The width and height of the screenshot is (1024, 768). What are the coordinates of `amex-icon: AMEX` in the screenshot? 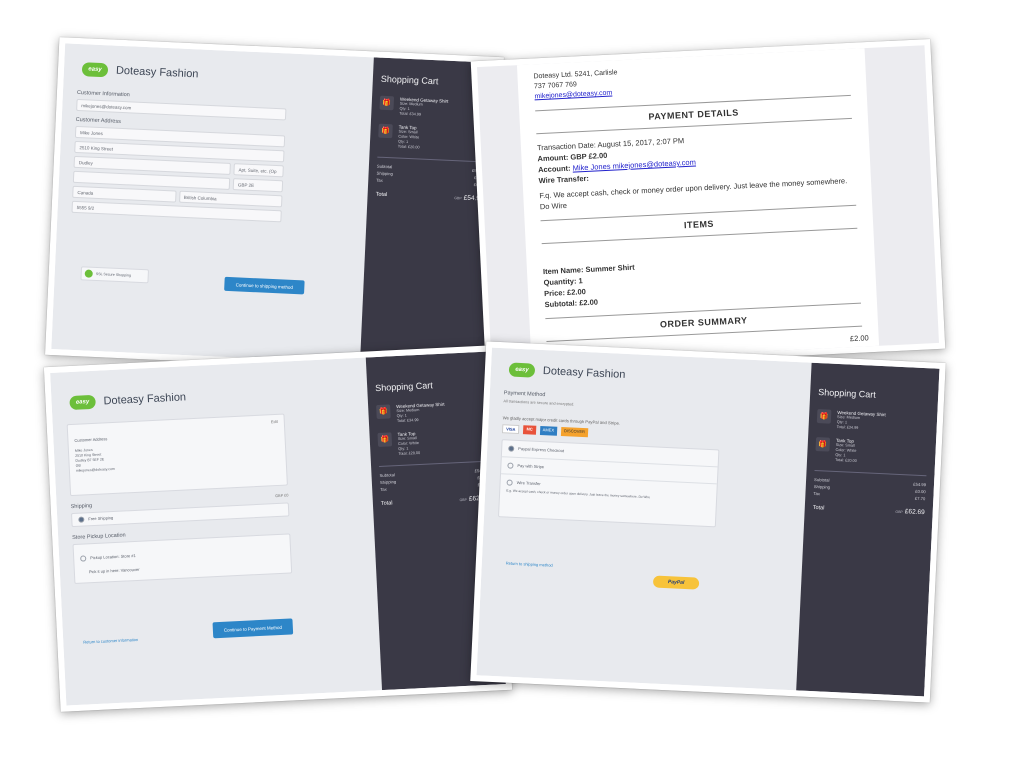 It's located at (548, 430).